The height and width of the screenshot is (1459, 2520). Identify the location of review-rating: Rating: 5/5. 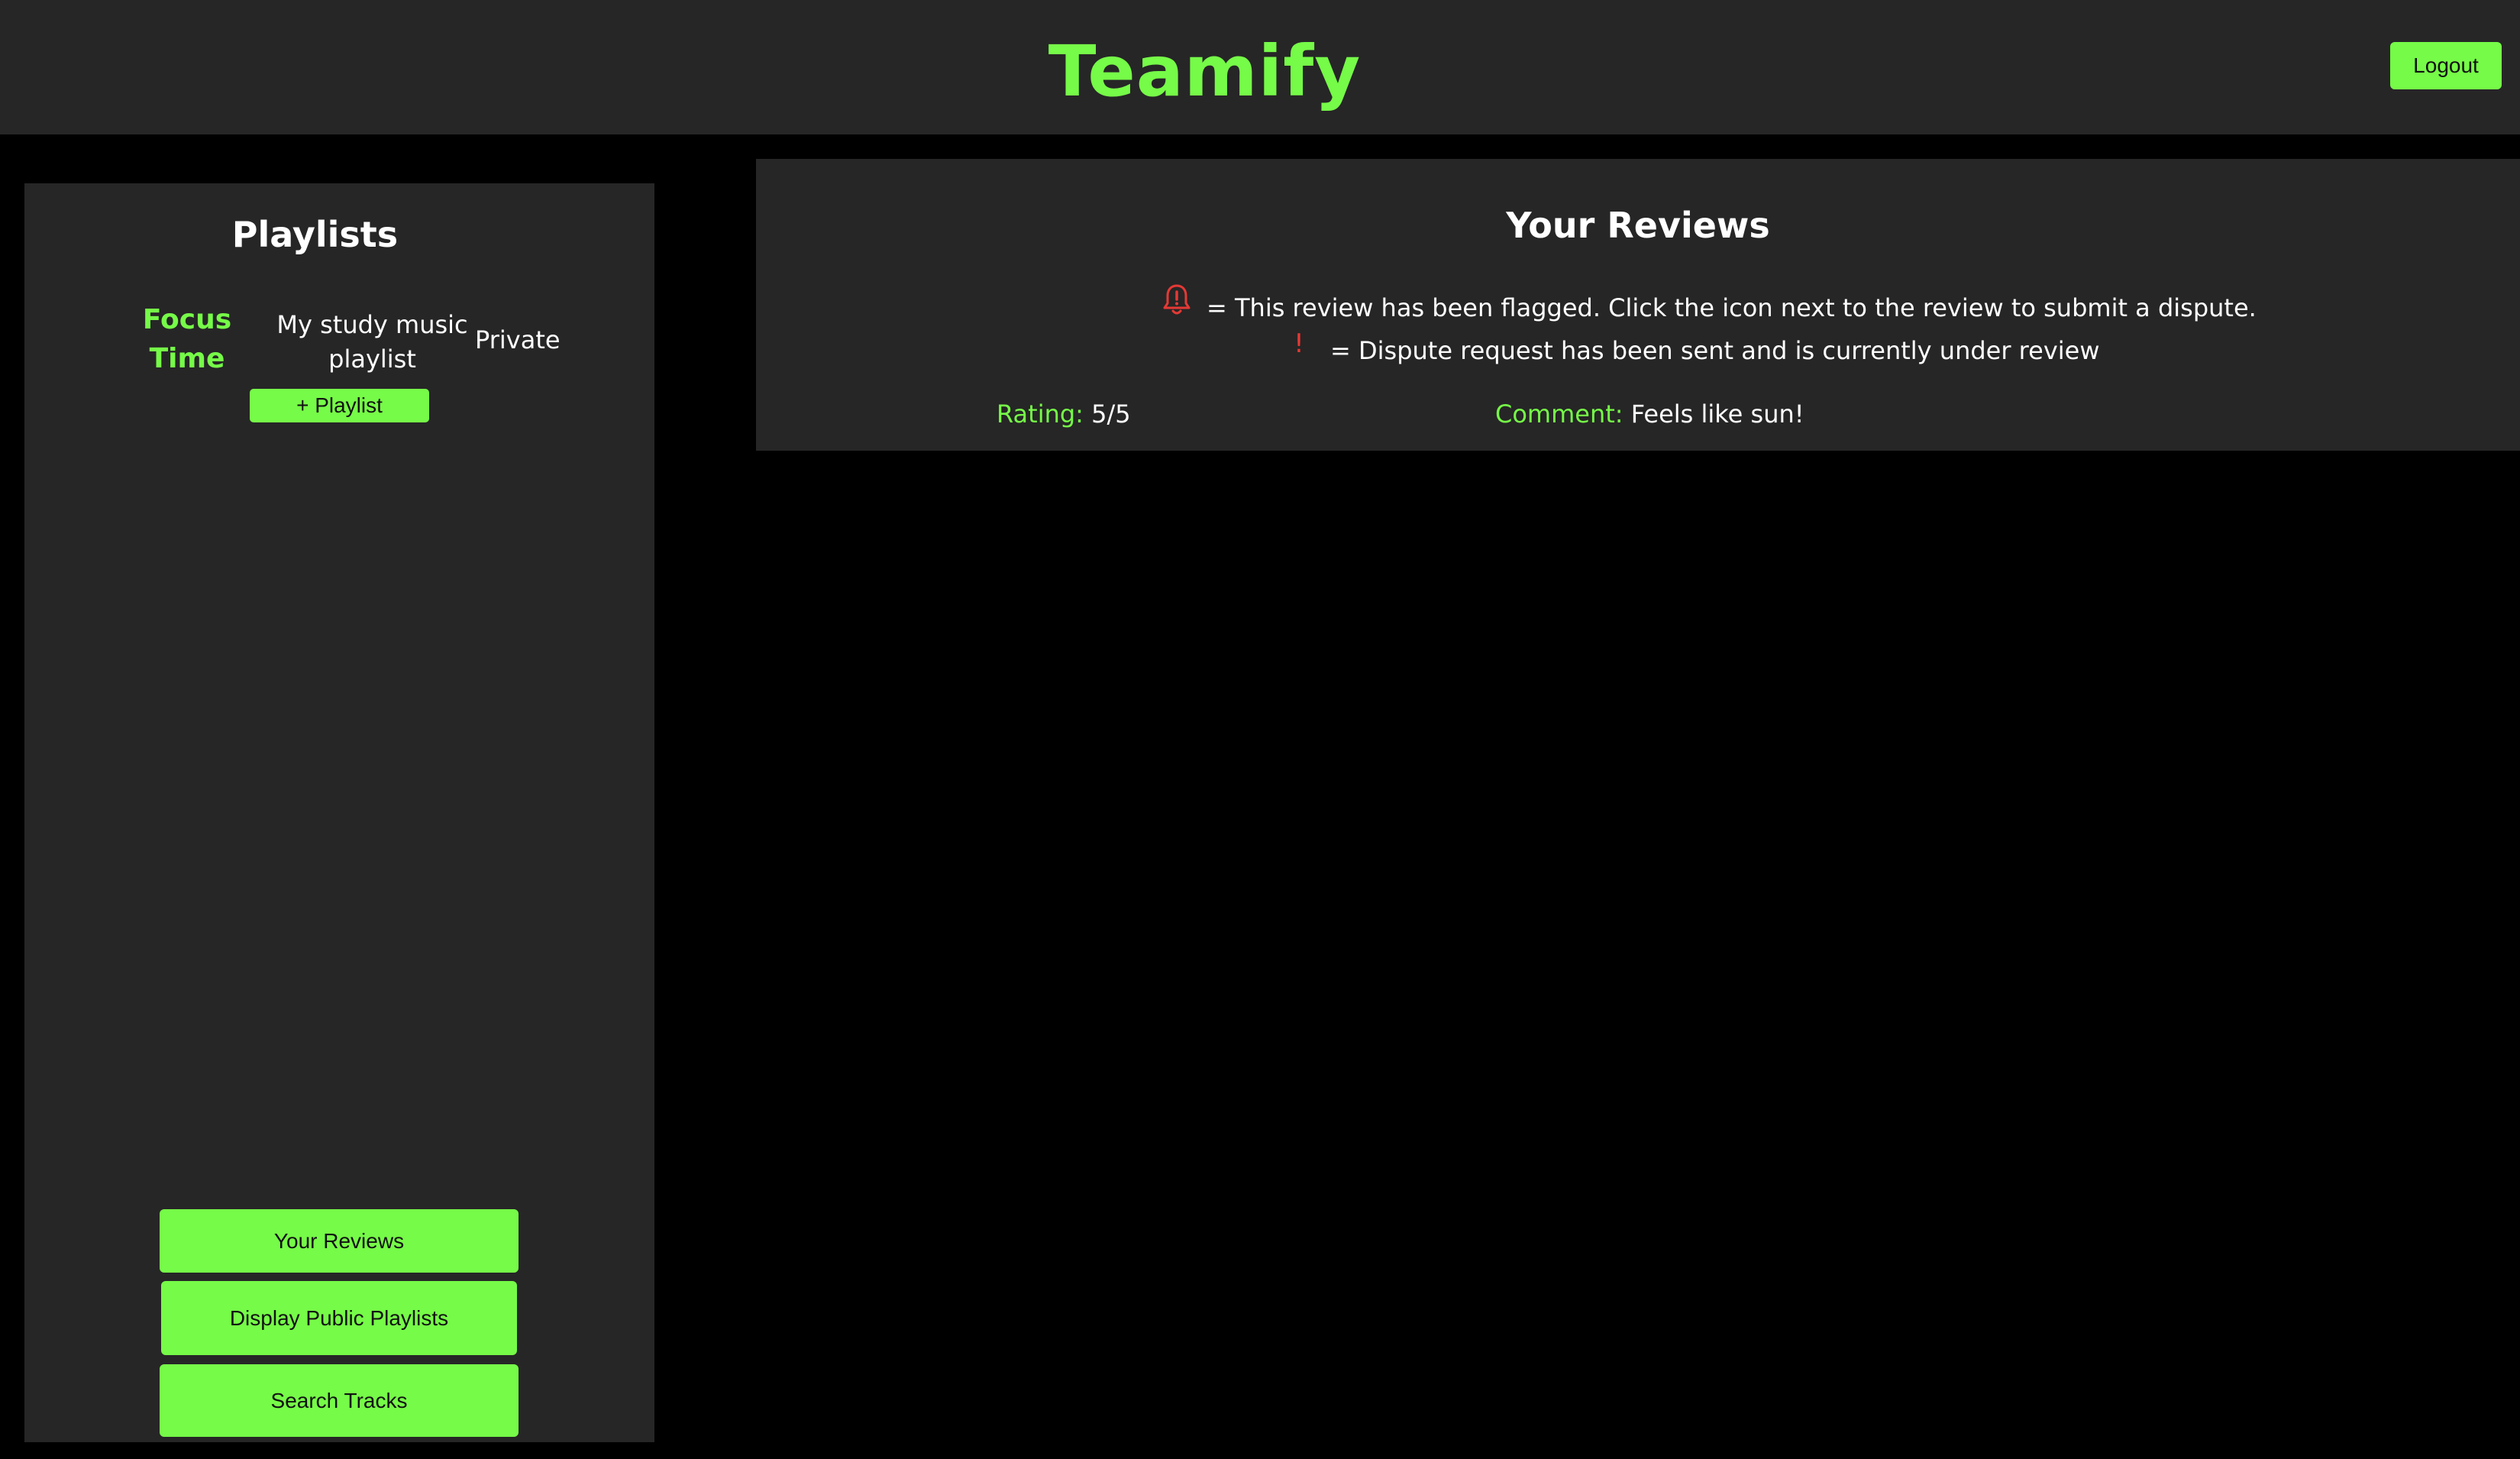
(1064, 414).